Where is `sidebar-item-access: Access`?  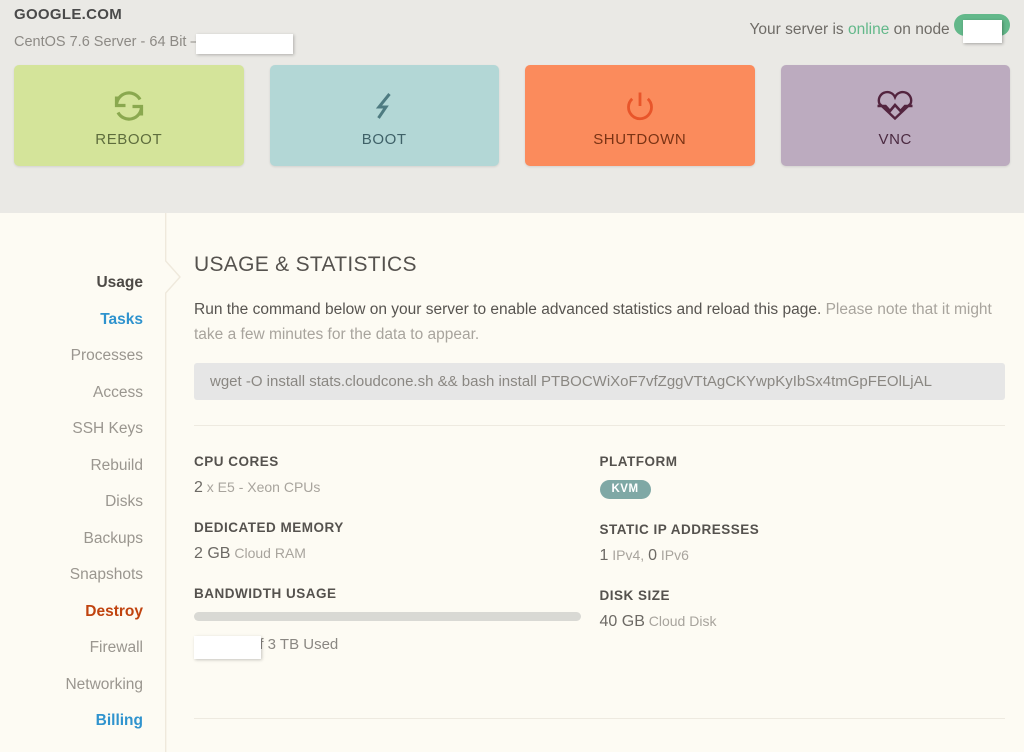 sidebar-item-access: Access is located at coordinates (82, 393).